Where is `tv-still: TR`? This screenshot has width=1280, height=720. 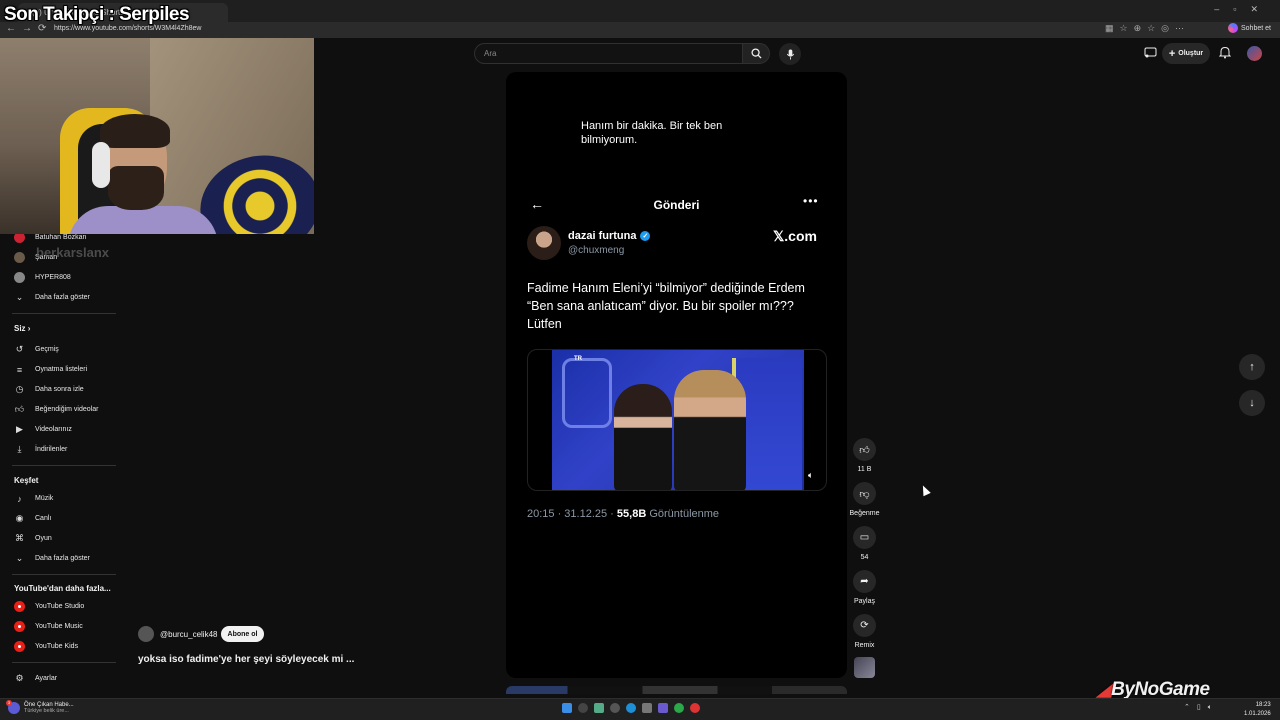 tv-still: TR is located at coordinates (678, 420).